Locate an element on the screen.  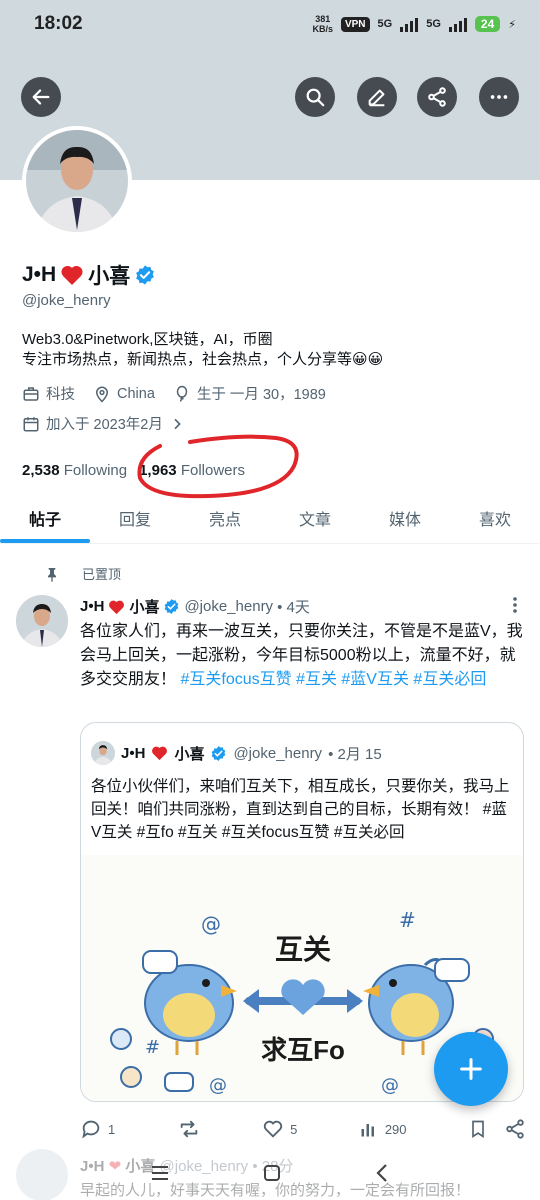
more-horizontal-icon is located at coordinates (499, 97).